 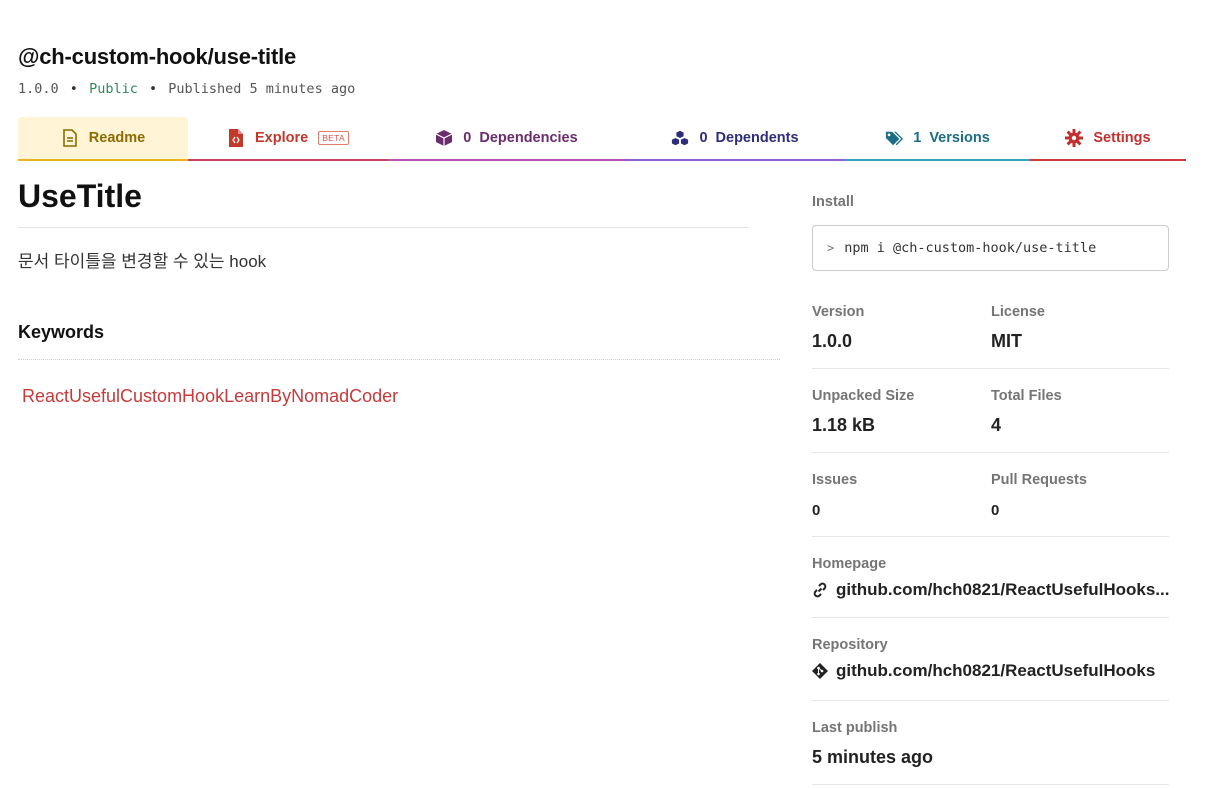 I want to click on readme-title-divider, so click(x=383, y=227).